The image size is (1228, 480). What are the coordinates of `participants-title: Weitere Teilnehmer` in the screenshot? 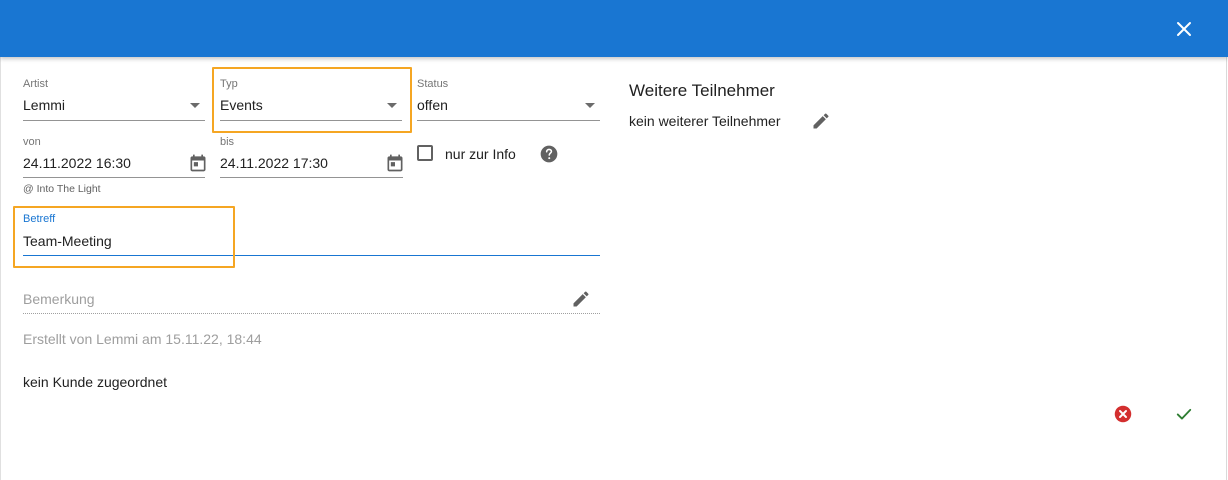 It's located at (702, 90).